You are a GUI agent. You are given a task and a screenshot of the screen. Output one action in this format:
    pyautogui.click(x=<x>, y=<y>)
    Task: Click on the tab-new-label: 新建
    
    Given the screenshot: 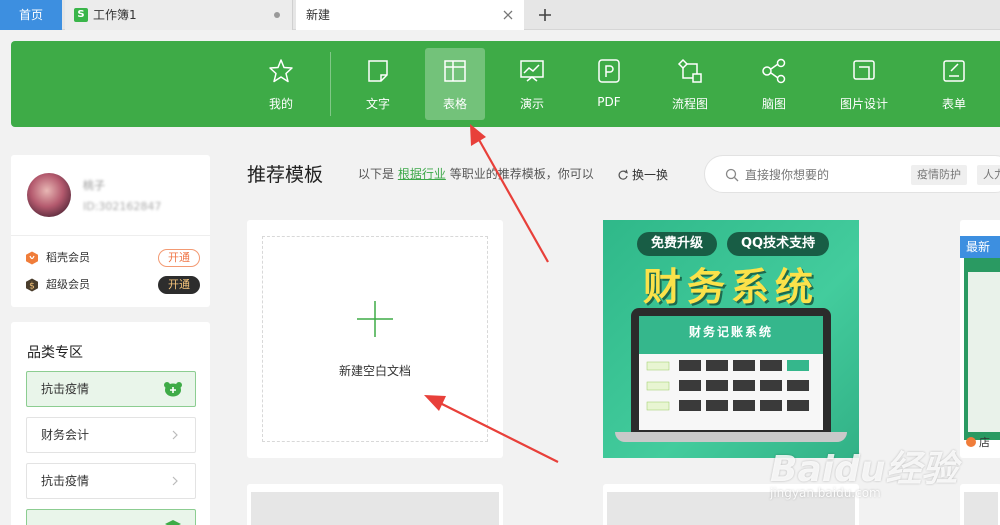 What is the action you would take?
    pyautogui.click(x=318, y=15)
    